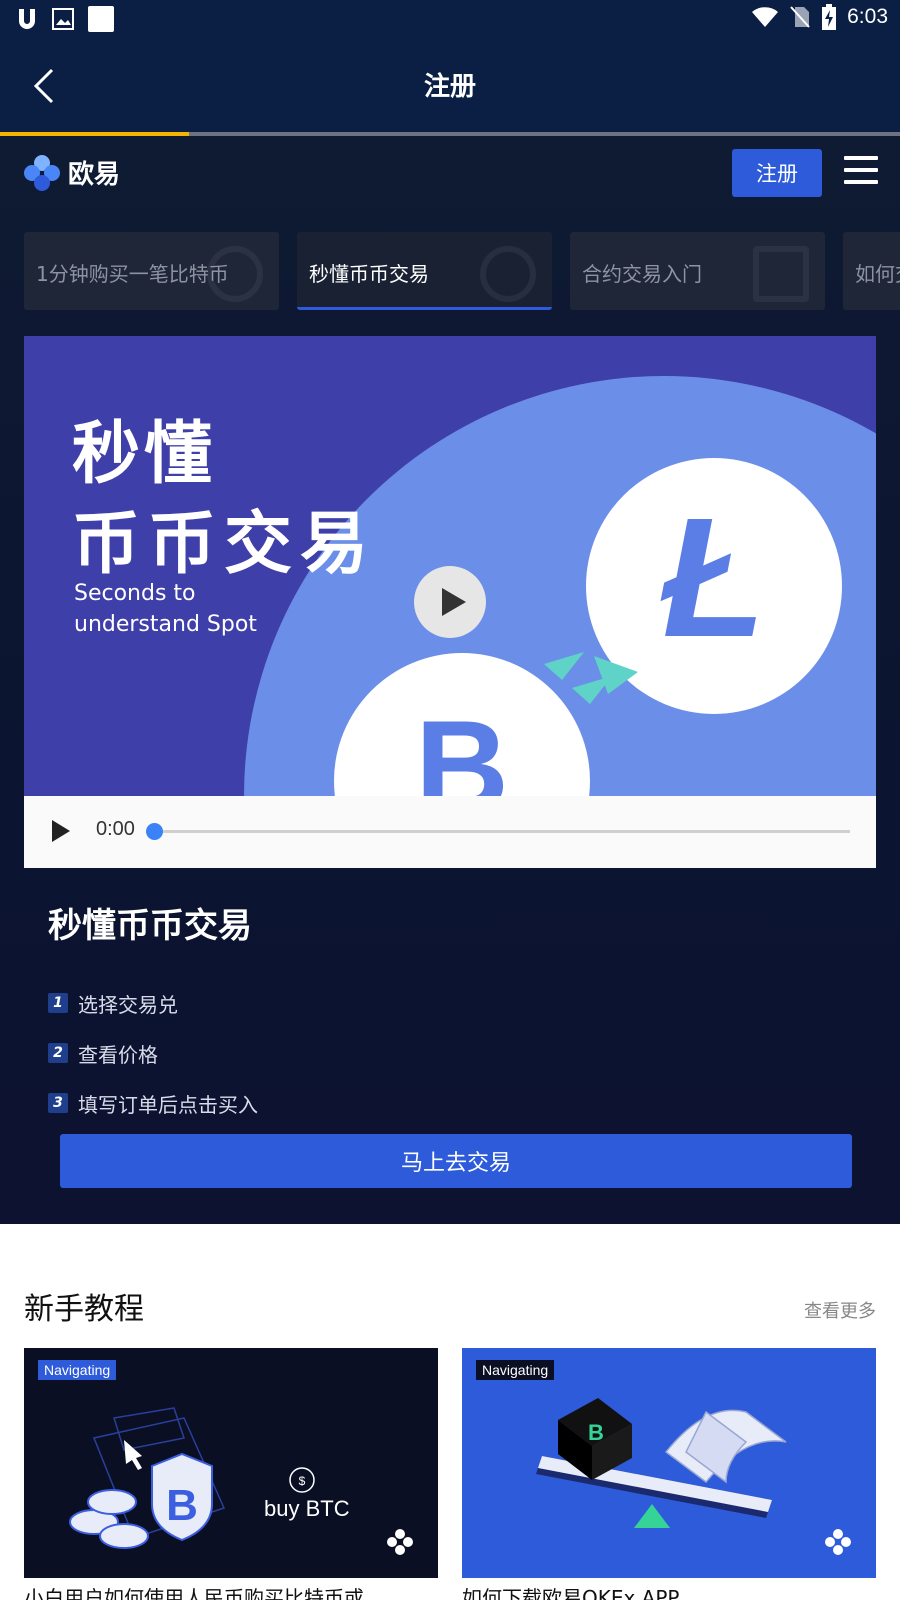 This screenshot has height=1600, width=900. I want to click on step-number: 1, so click(58, 1003).